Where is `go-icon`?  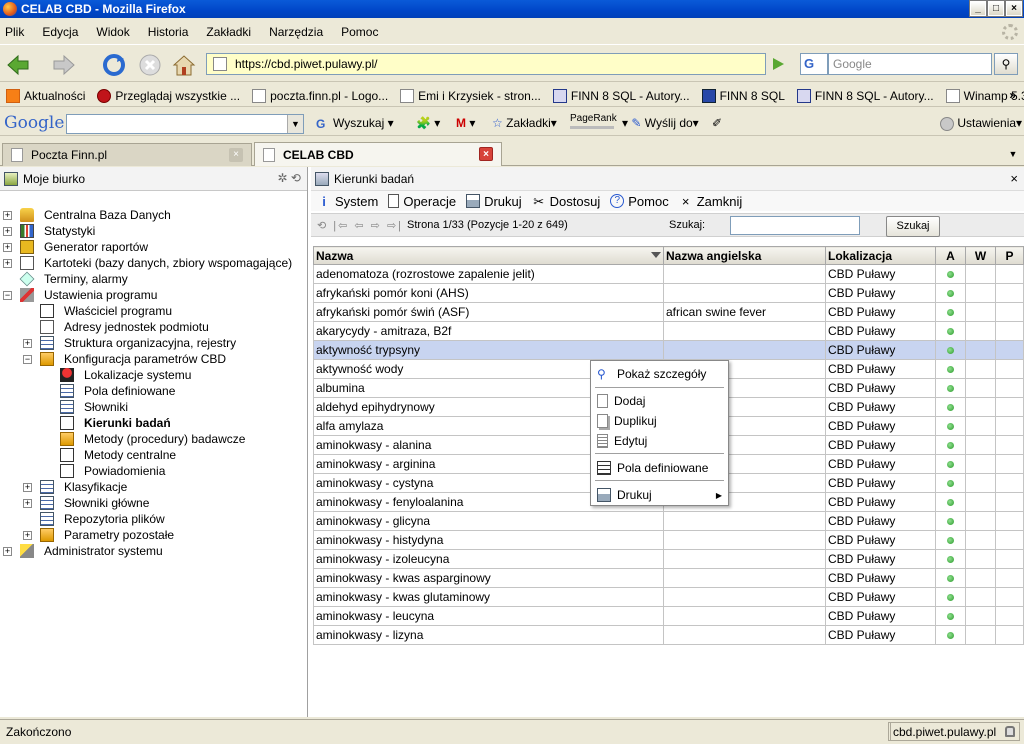 go-icon is located at coordinates (778, 64).